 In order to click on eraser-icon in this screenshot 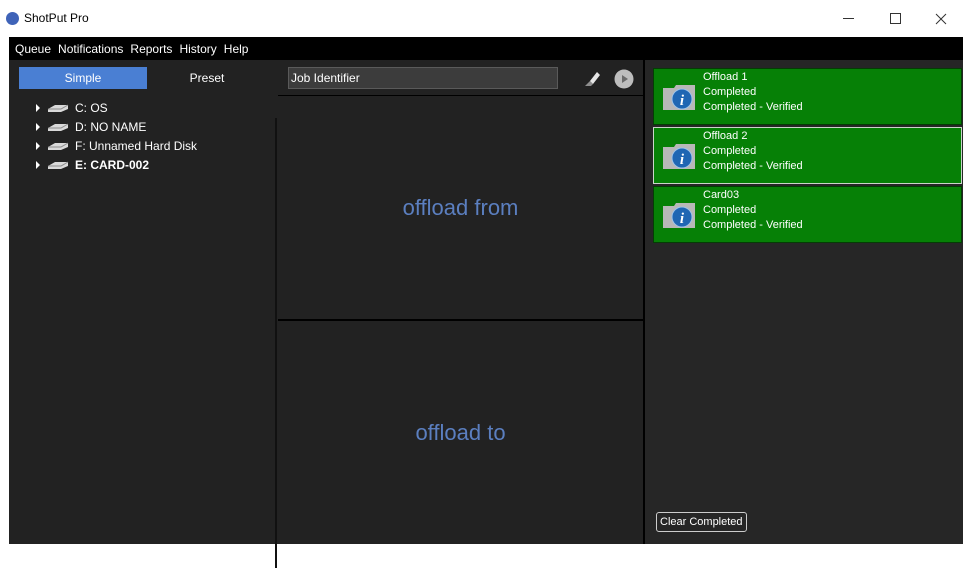, I will do `click(592, 79)`.